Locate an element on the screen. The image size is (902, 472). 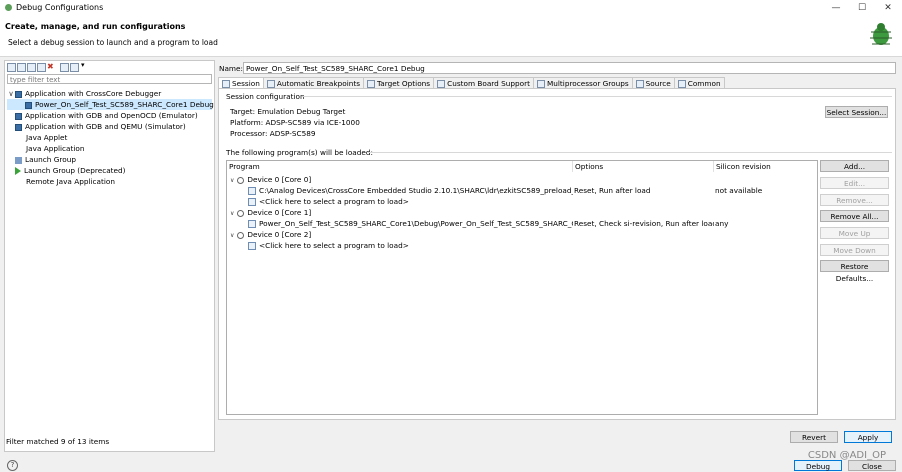
bug-logo-icon is located at coordinates (881, 34).